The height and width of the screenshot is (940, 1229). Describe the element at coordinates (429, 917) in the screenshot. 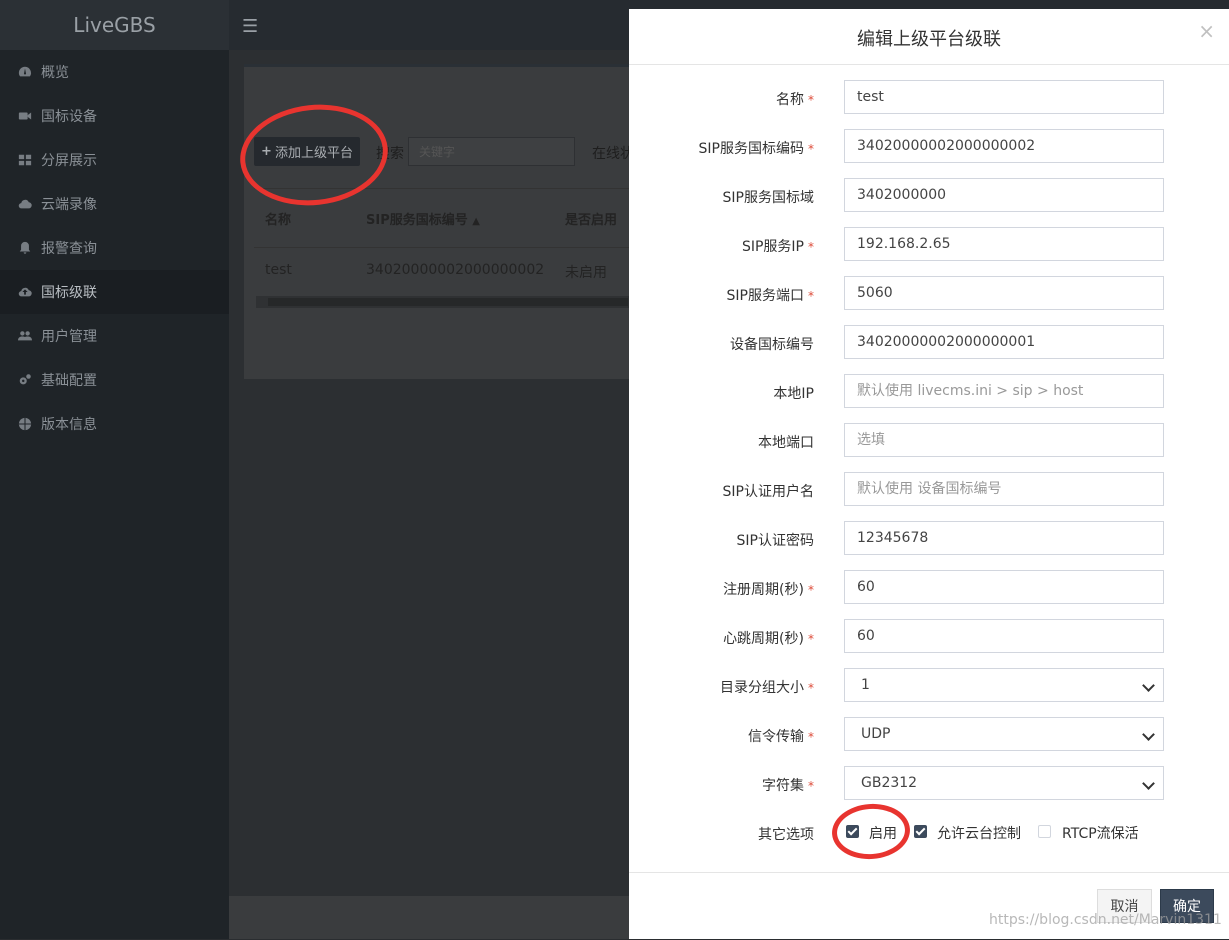

I see `page-footer` at that location.